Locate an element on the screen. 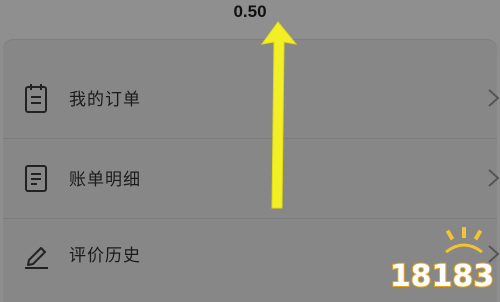 Image resolution: width=500 pixels, height=302 pixels. clipboard-icon is located at coordinates (36, 98).